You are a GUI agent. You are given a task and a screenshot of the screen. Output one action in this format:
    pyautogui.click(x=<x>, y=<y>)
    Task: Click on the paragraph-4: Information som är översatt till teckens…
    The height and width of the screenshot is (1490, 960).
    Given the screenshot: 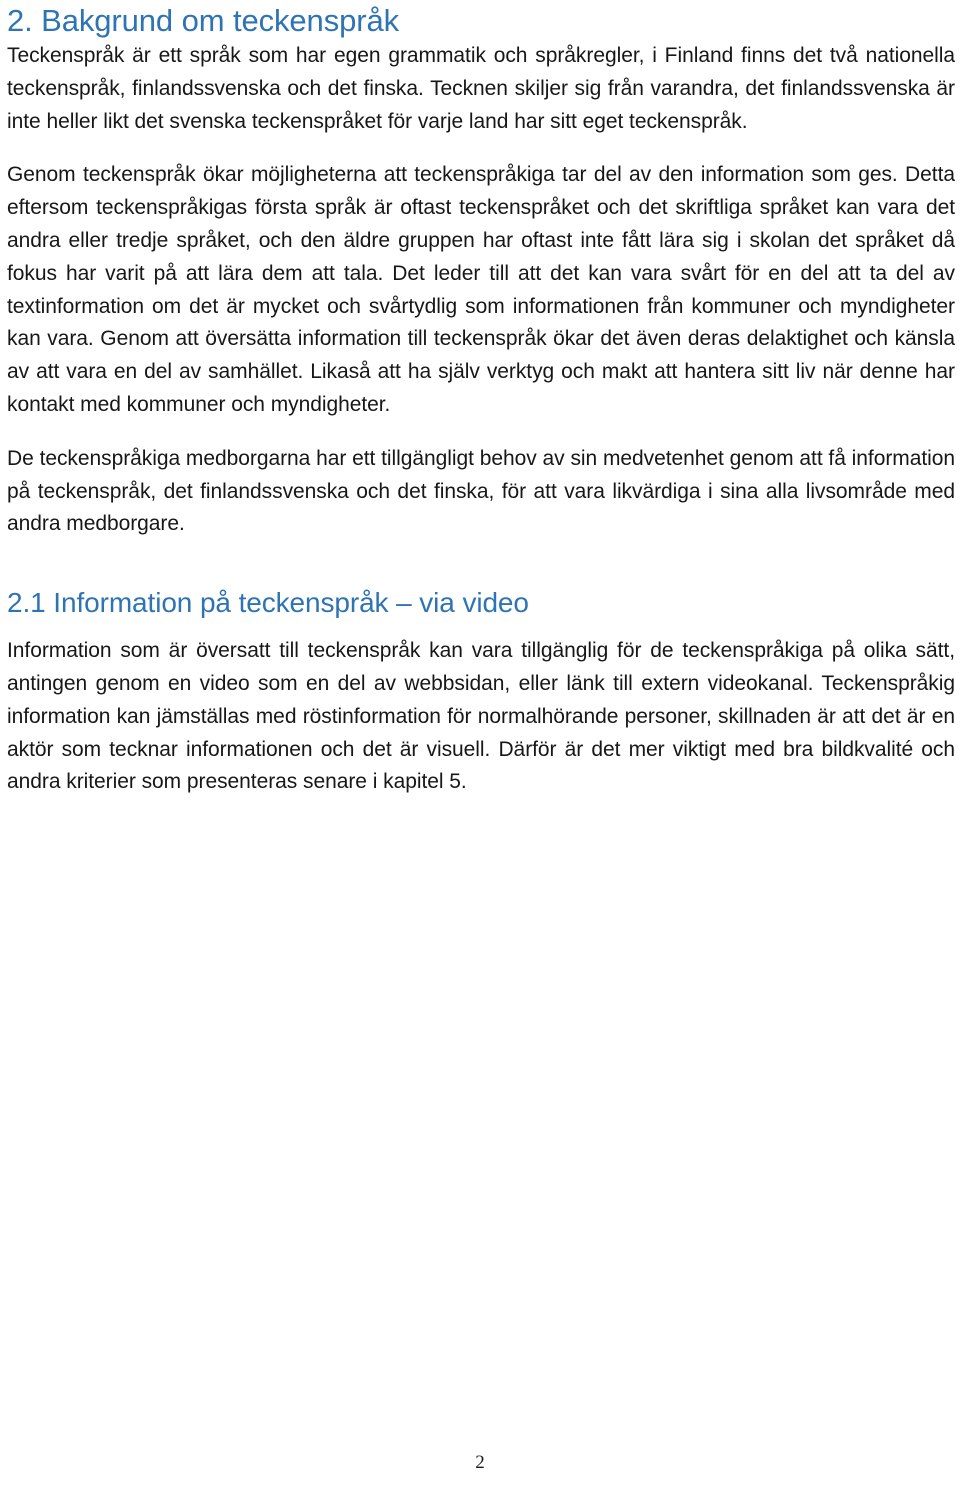 What is the action you would take?
    pyautogui.click(x=481, y=716)
    